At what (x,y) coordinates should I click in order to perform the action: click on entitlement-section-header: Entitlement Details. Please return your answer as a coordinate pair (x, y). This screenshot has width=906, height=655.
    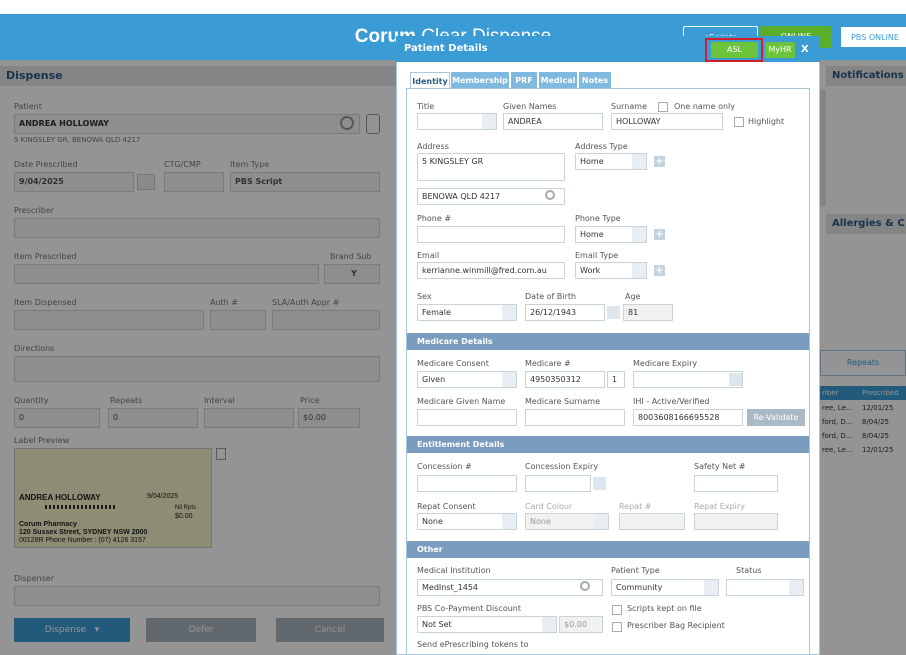
    Looking at the image, I should click on (608, 444).